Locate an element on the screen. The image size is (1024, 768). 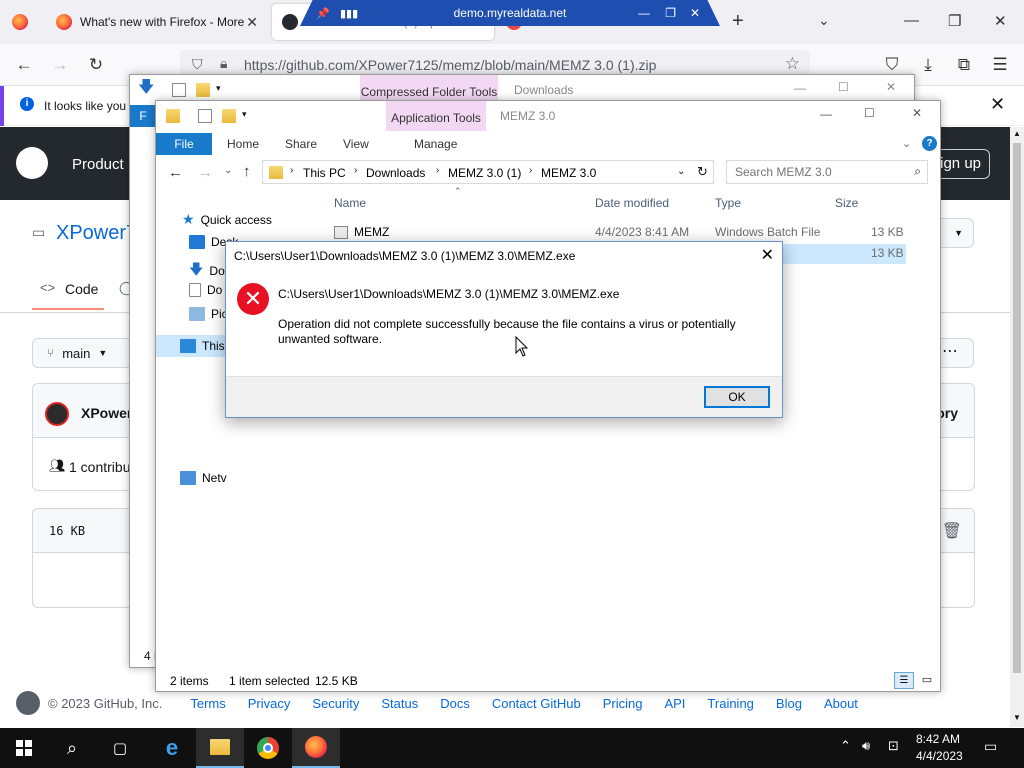
clock-time: 8:42 AM is located at coordinates (938, 739).